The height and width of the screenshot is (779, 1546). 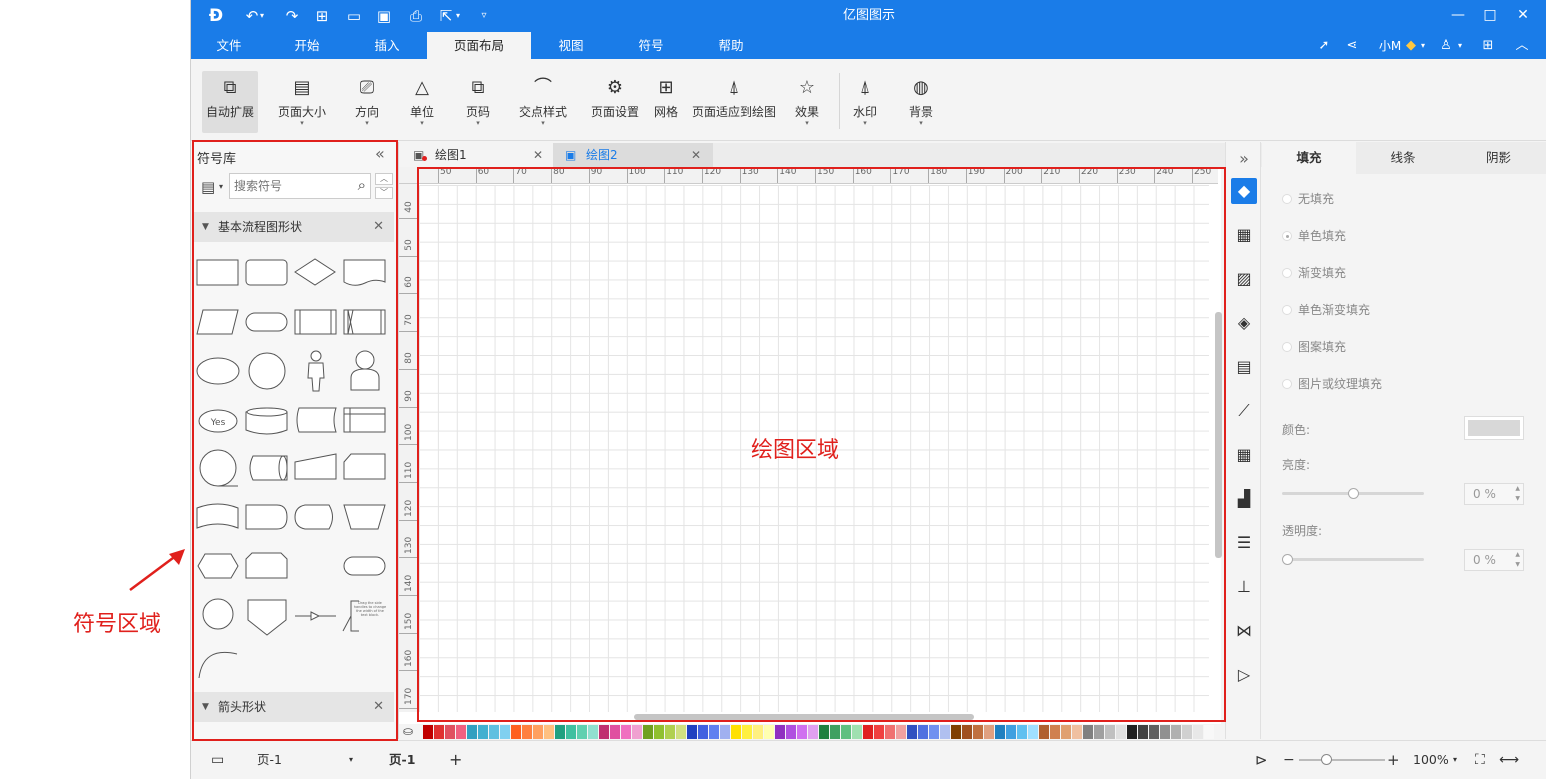 I want to click on shape-display, so click(x=313, y=517).